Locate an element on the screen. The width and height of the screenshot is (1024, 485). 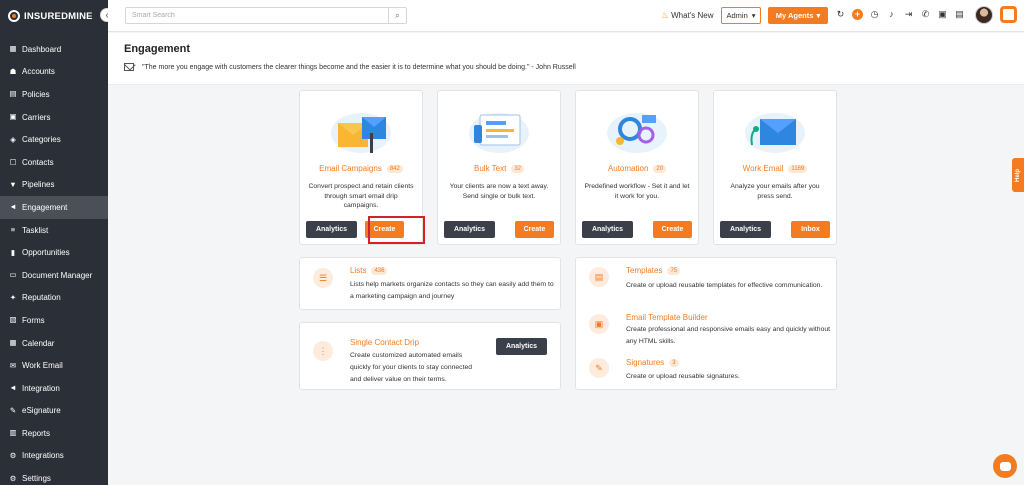
phone-icon: ✆ is located at coordinates (925, 14).